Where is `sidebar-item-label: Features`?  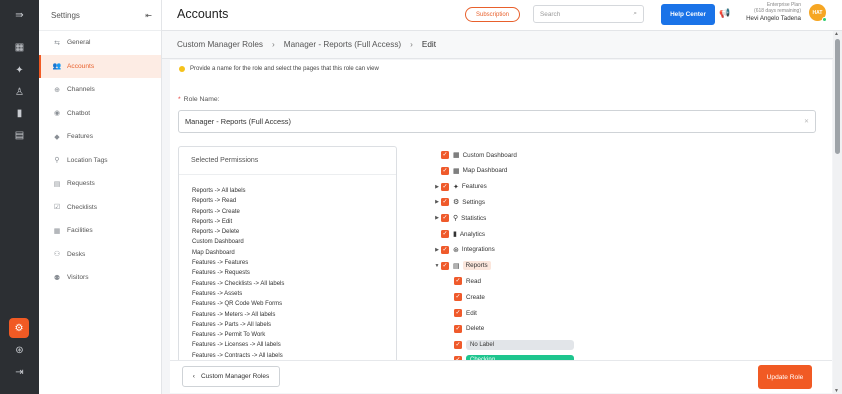
sidebar-item-label: Features is located at coordinates (80, 137).